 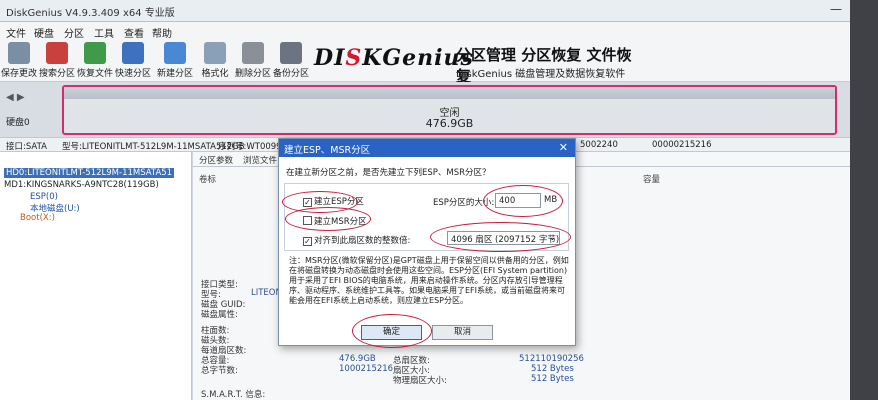 I want to click on tree-item-md1: MD1:KINGSNARKS-A9NTC28(119GB), so click(x=81, y=185).